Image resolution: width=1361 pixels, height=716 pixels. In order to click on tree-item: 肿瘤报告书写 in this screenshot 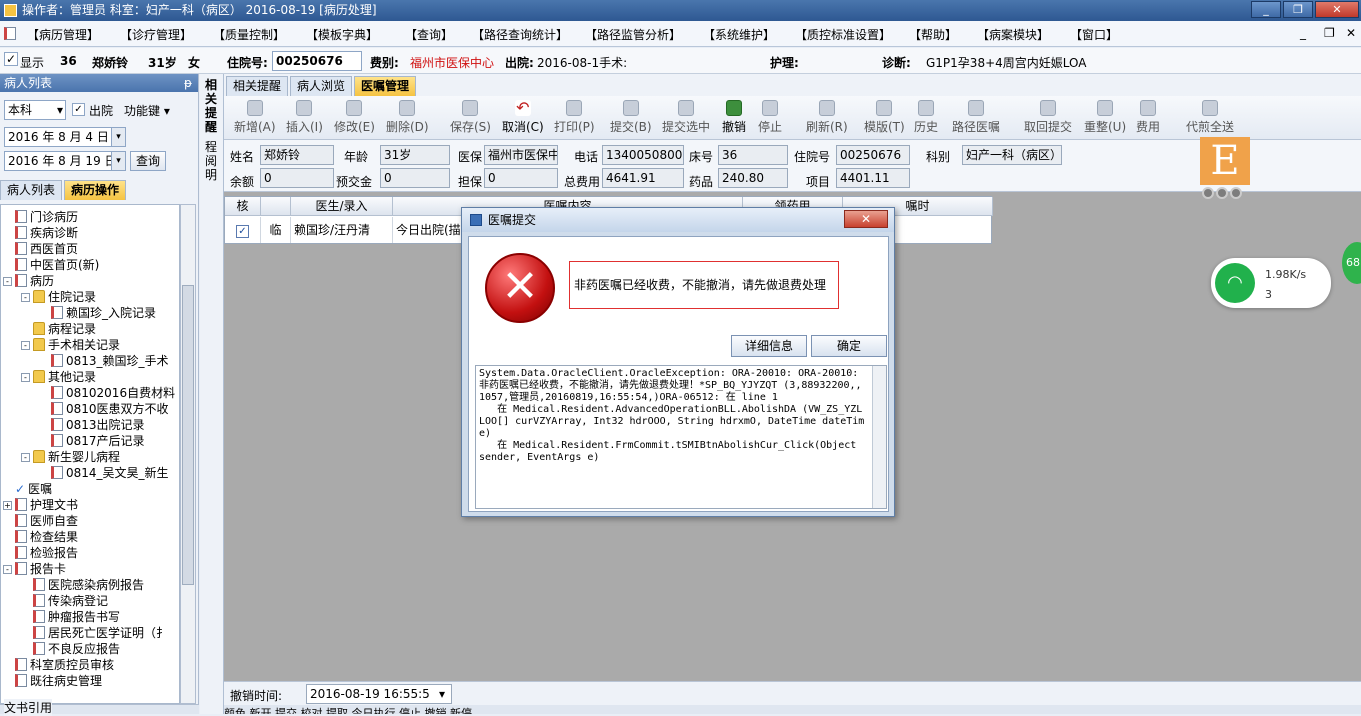, I will do `click(70, 617)`.